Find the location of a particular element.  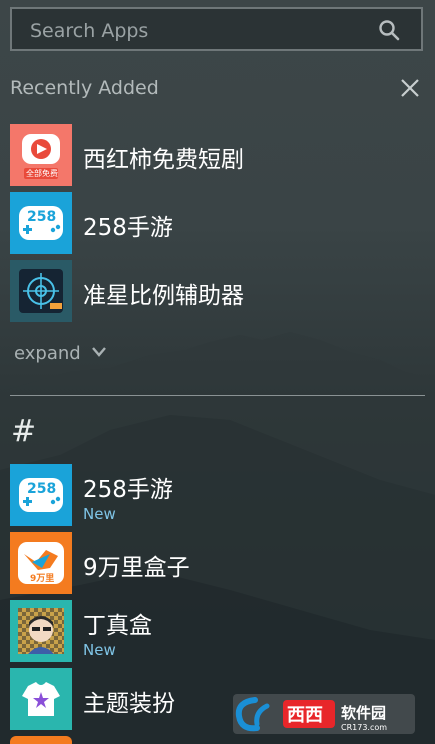

app-label: 9万里盒子 is located at coordinates (136, 568).